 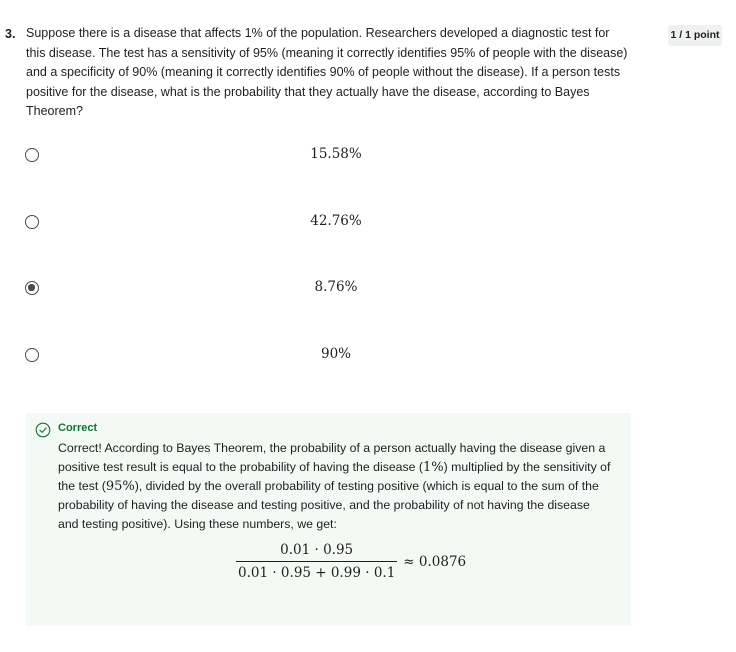 I want to click on option-label: 15.58%, so click(x=336, y=154).